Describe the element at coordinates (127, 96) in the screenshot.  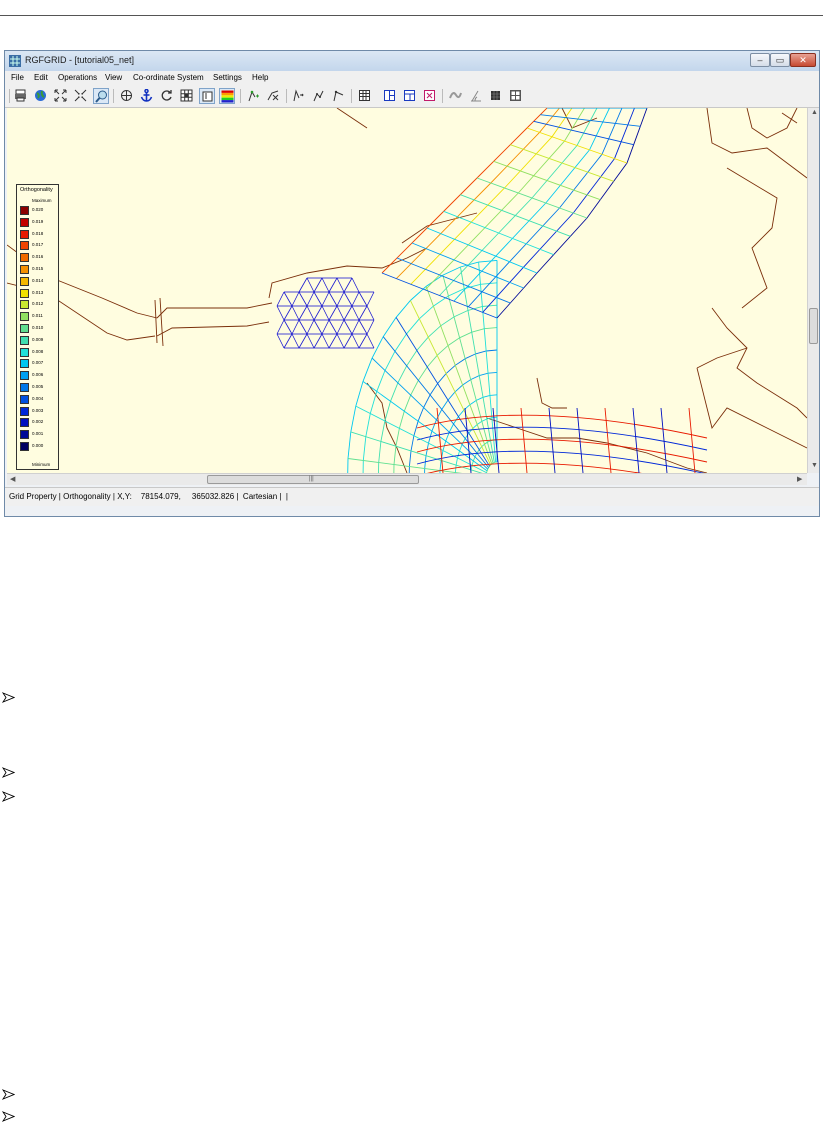
I see `crosshair-icon` at that location.